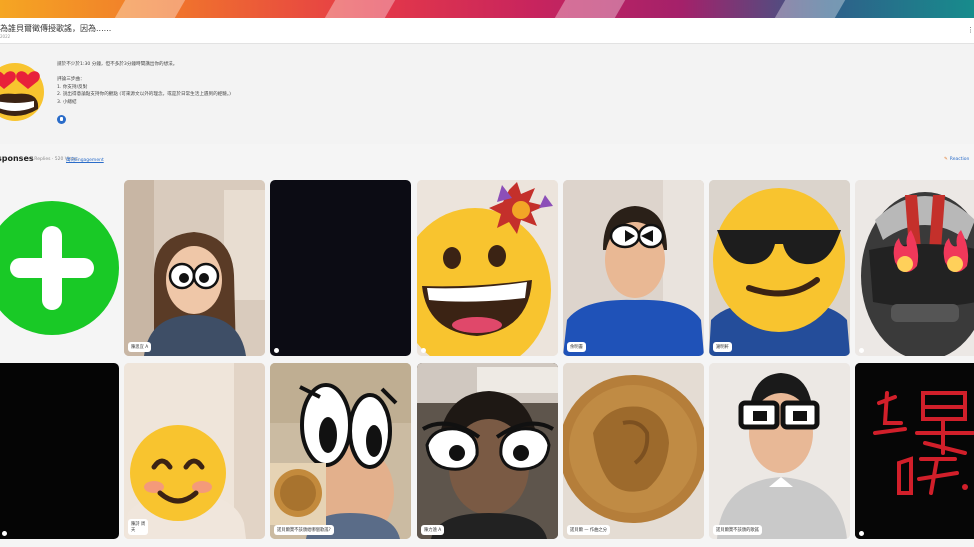 The width and height of the screenshot is (974, 547). I want to click on author-name-line: 陳詩 周, so click(138, 524).